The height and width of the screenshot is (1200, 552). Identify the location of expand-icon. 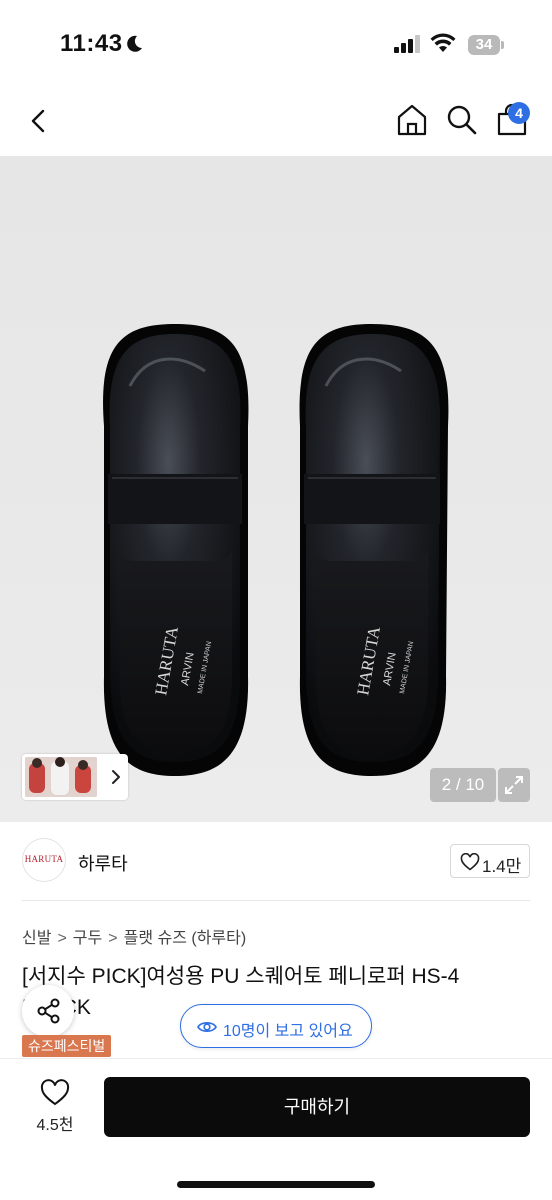
(514, 785).